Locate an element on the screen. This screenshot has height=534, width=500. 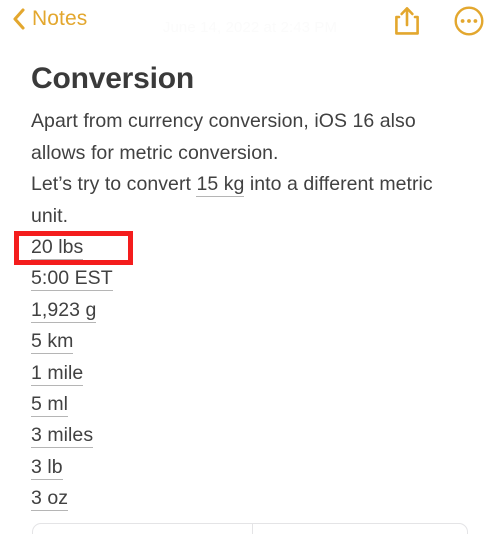
list-item: 3 lb is located at coordinates (265, 467).